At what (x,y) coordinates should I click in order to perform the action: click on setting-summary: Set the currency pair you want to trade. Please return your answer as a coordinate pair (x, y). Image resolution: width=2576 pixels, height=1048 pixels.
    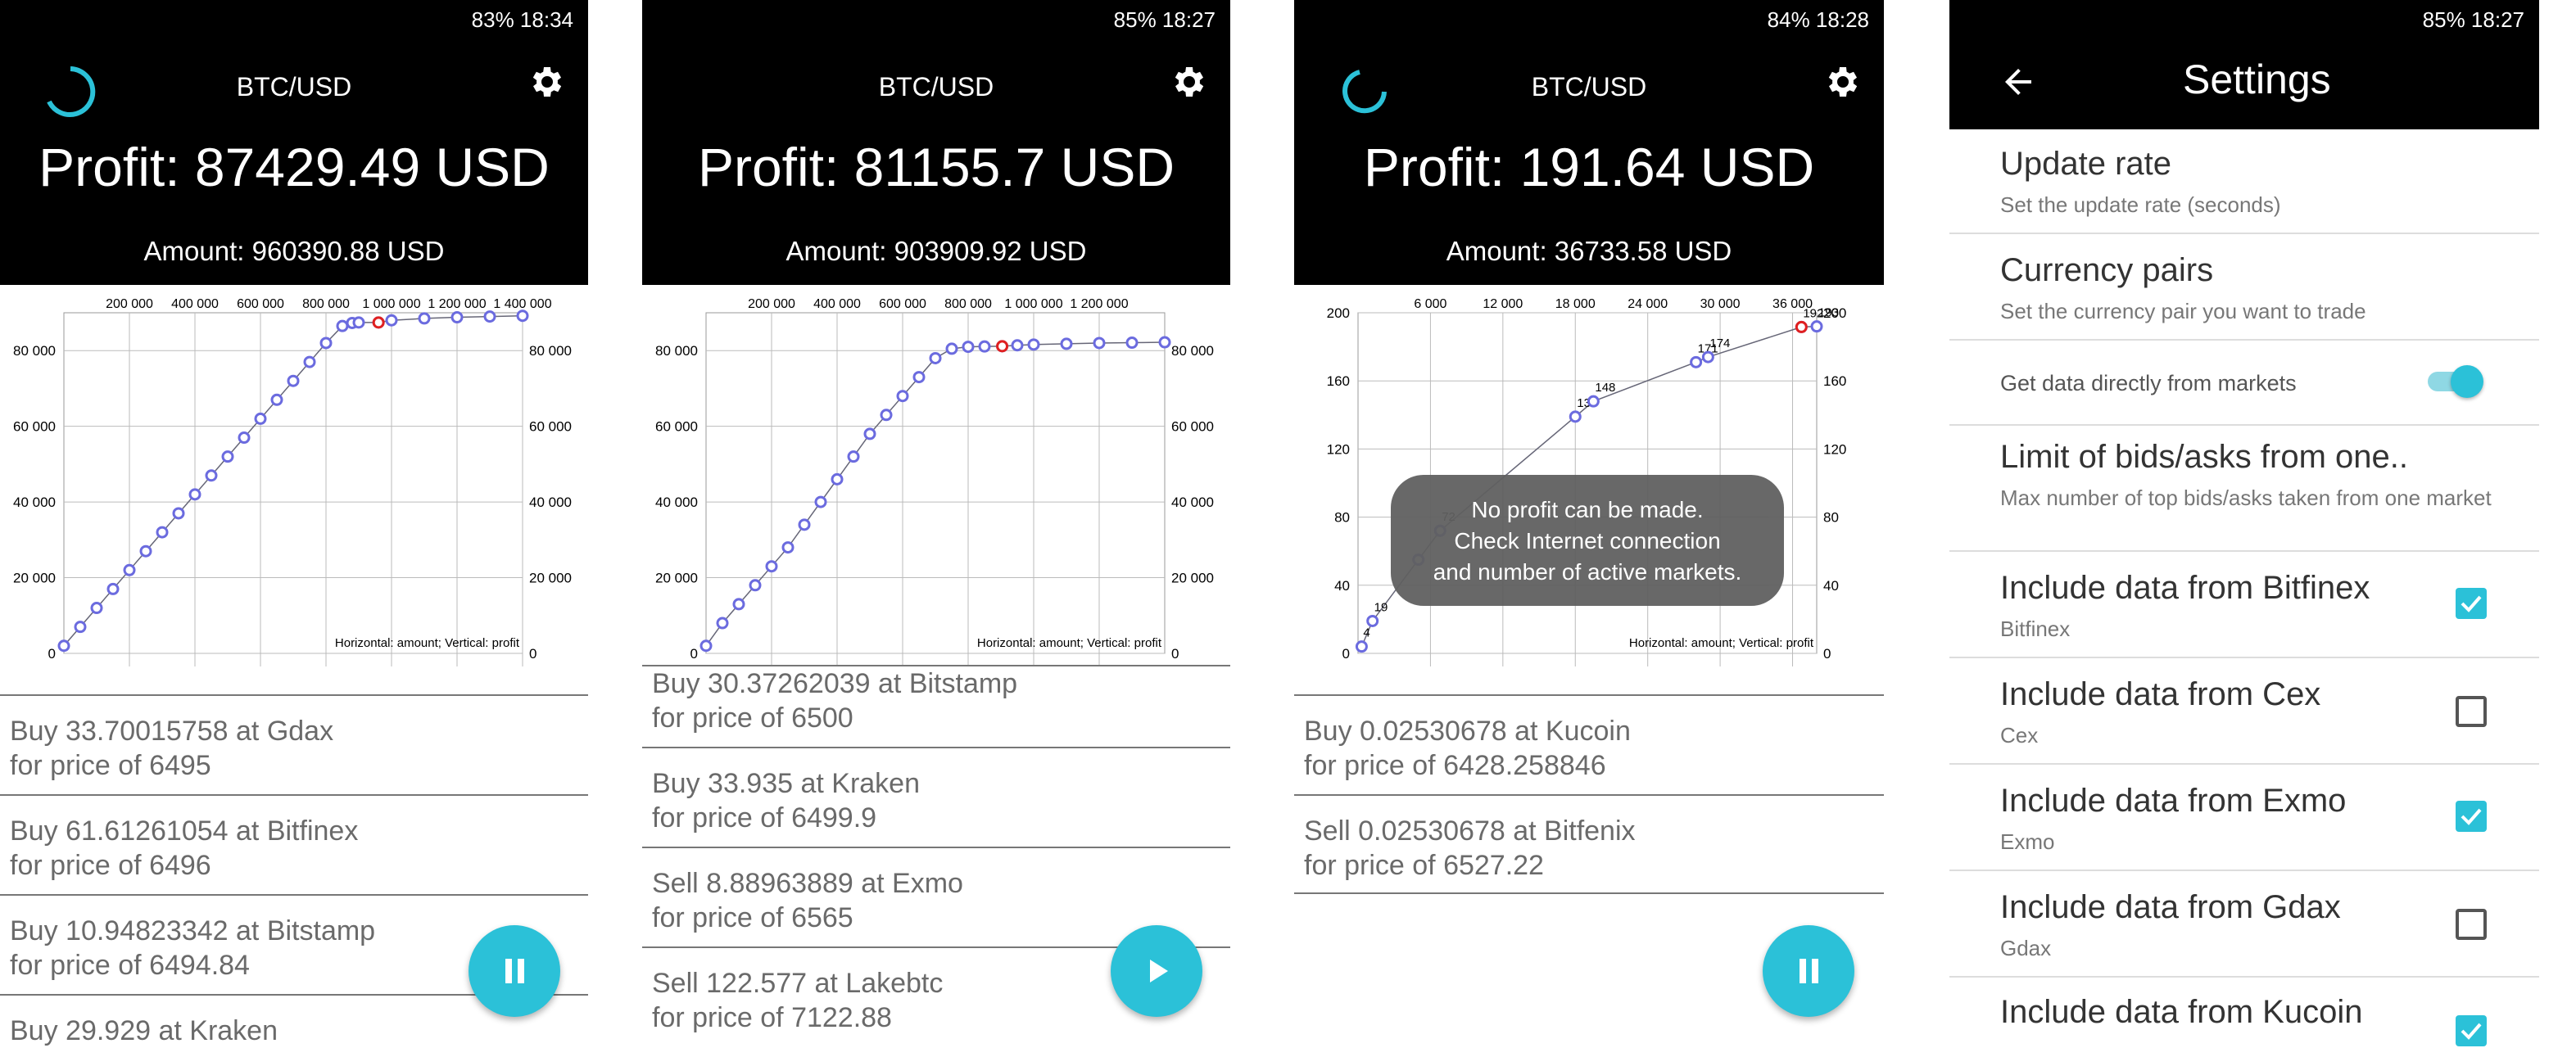
    Looking at the image, I should click on (2183, 311).